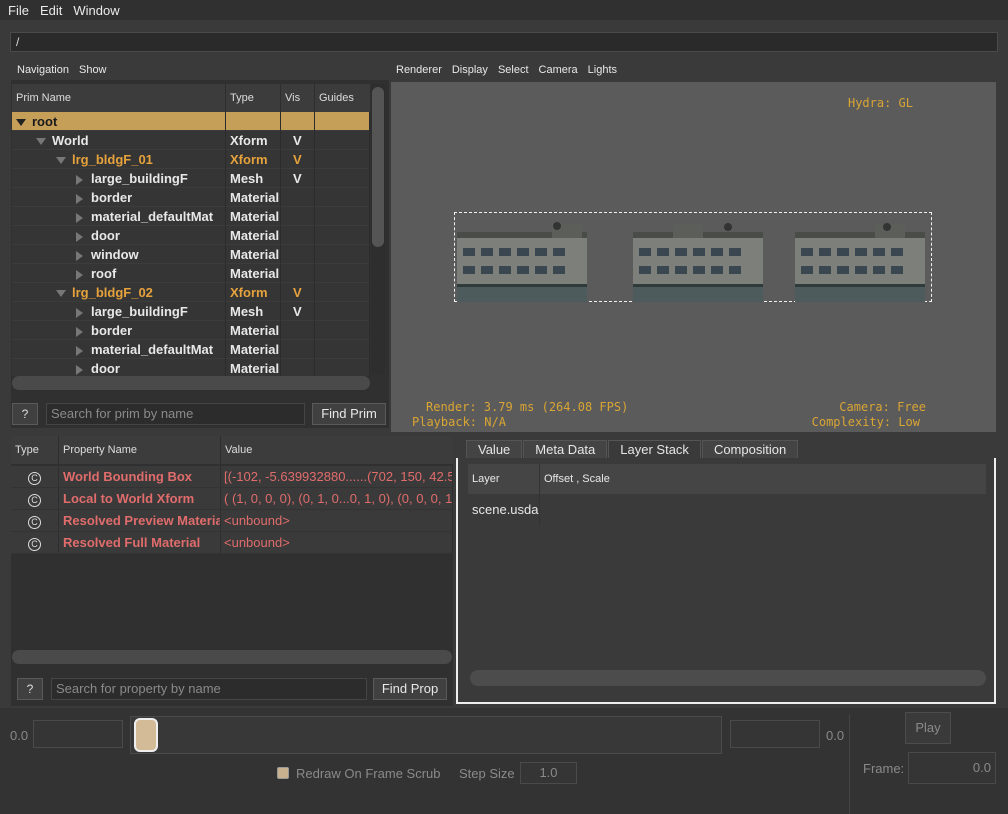 The image size is (1008, 814). I want to click on tab-meta-data: Meta Data, so click(565, 449).